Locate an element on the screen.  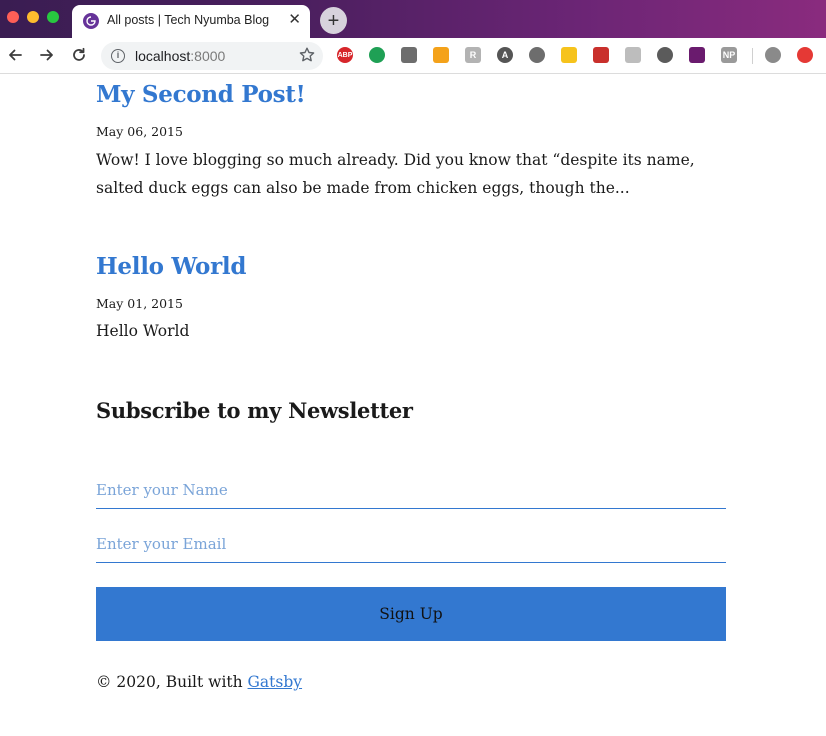
address-bar: i localhost:8000 is located at coordinates (212, 56).